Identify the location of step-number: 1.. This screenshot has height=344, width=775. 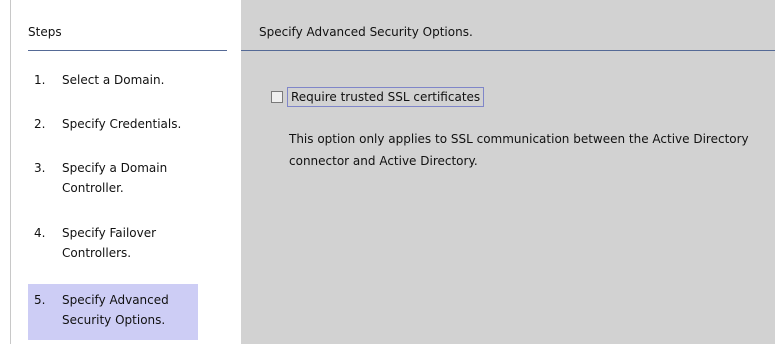
(40, 80).